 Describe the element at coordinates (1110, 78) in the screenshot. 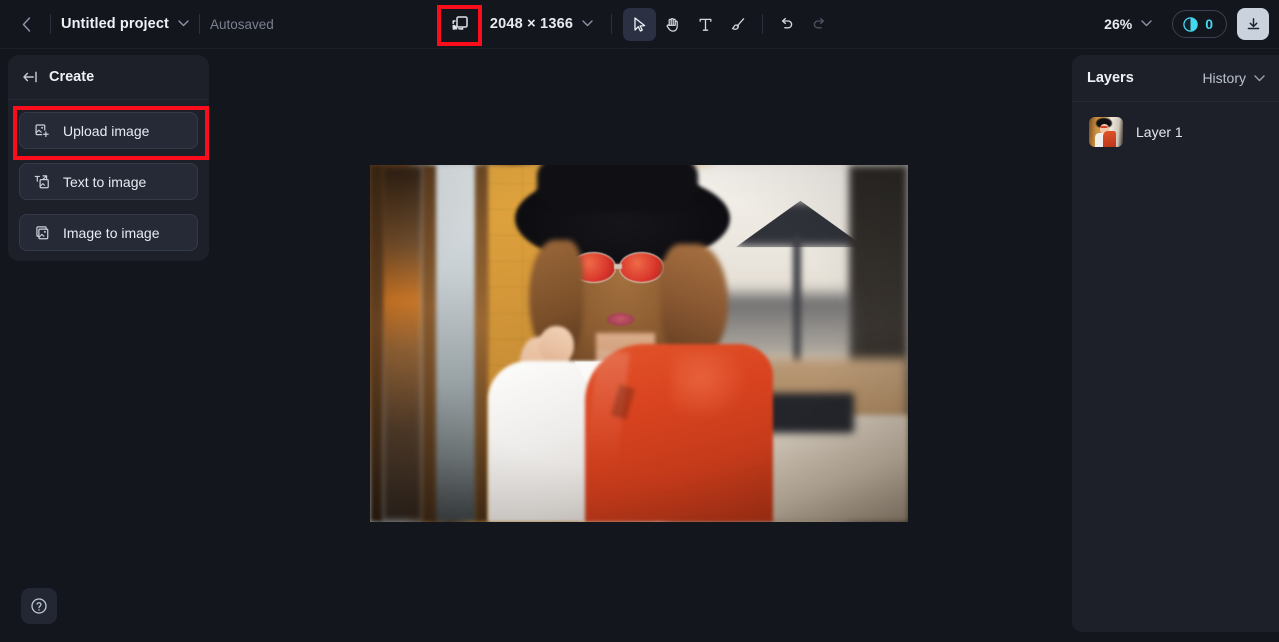

I see `layers-tab: Layers` at that location.